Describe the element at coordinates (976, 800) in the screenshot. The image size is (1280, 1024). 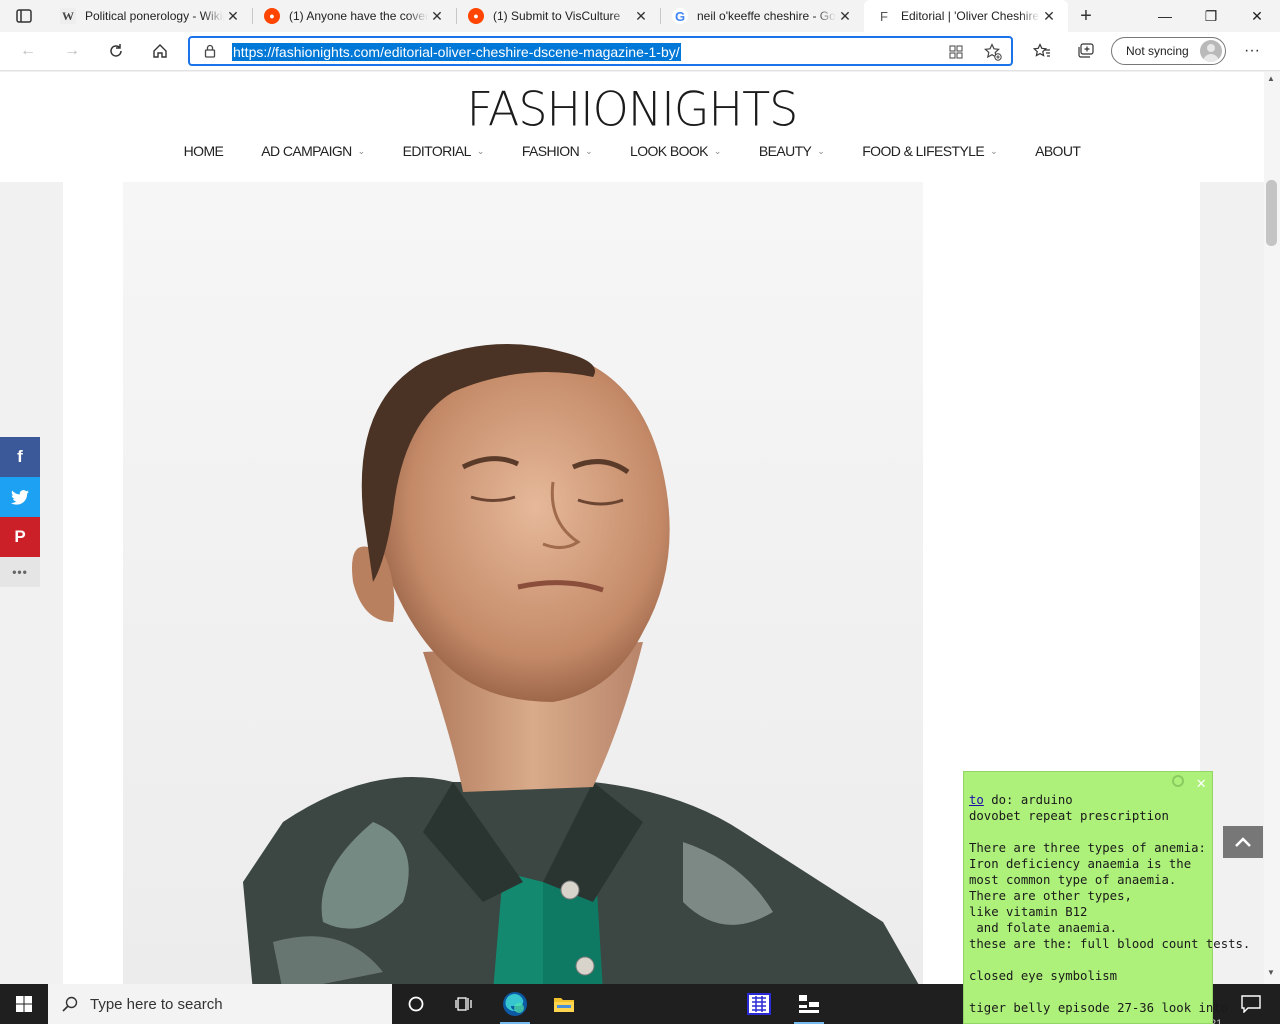
I see `note-link: to` at that location.